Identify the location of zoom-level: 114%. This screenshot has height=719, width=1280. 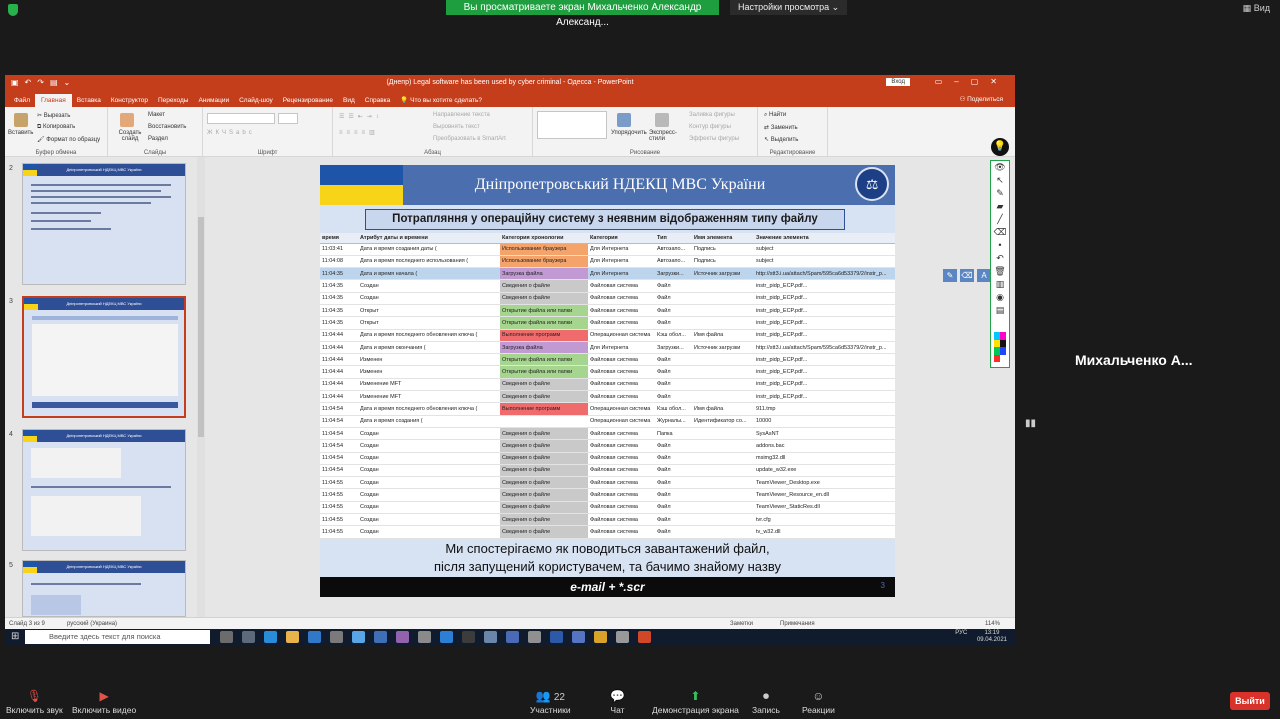
(992, 624).